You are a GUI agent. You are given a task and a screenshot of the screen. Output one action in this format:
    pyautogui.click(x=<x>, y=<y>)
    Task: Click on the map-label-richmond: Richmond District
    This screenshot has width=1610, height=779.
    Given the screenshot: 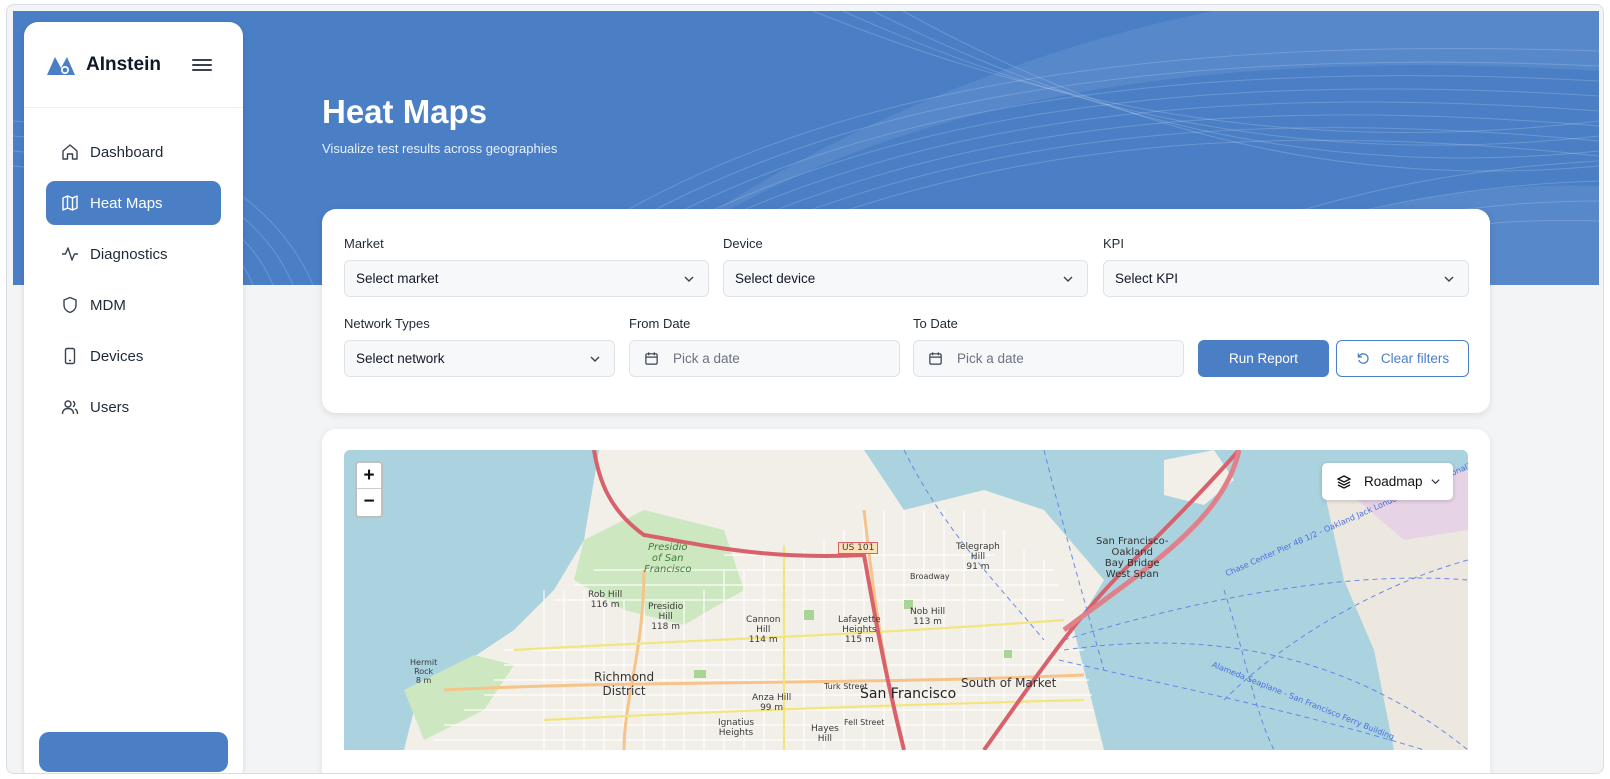 What is the action you would take?
    pyautogui.click(x=624, y=684)
    